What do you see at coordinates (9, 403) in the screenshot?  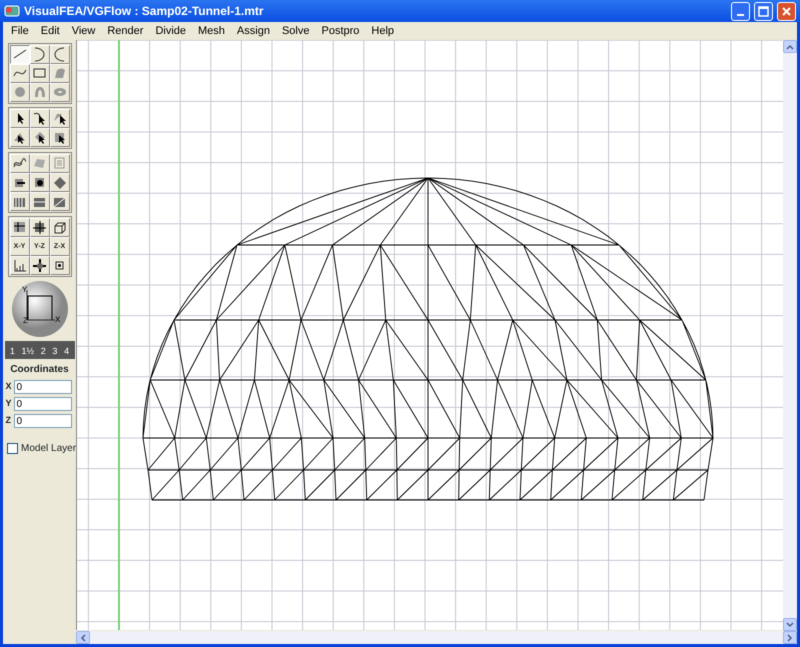 I see `field-label: Y` at bounding box center [9, 403].